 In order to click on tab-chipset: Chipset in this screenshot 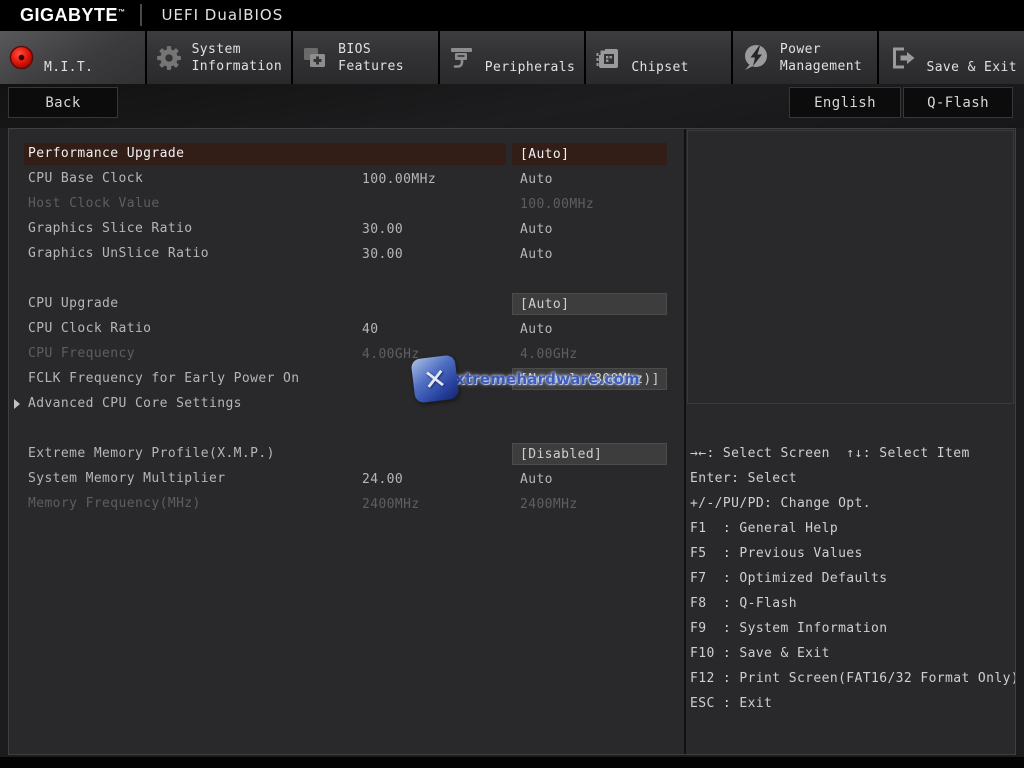, I will do `click(658, 57)`.